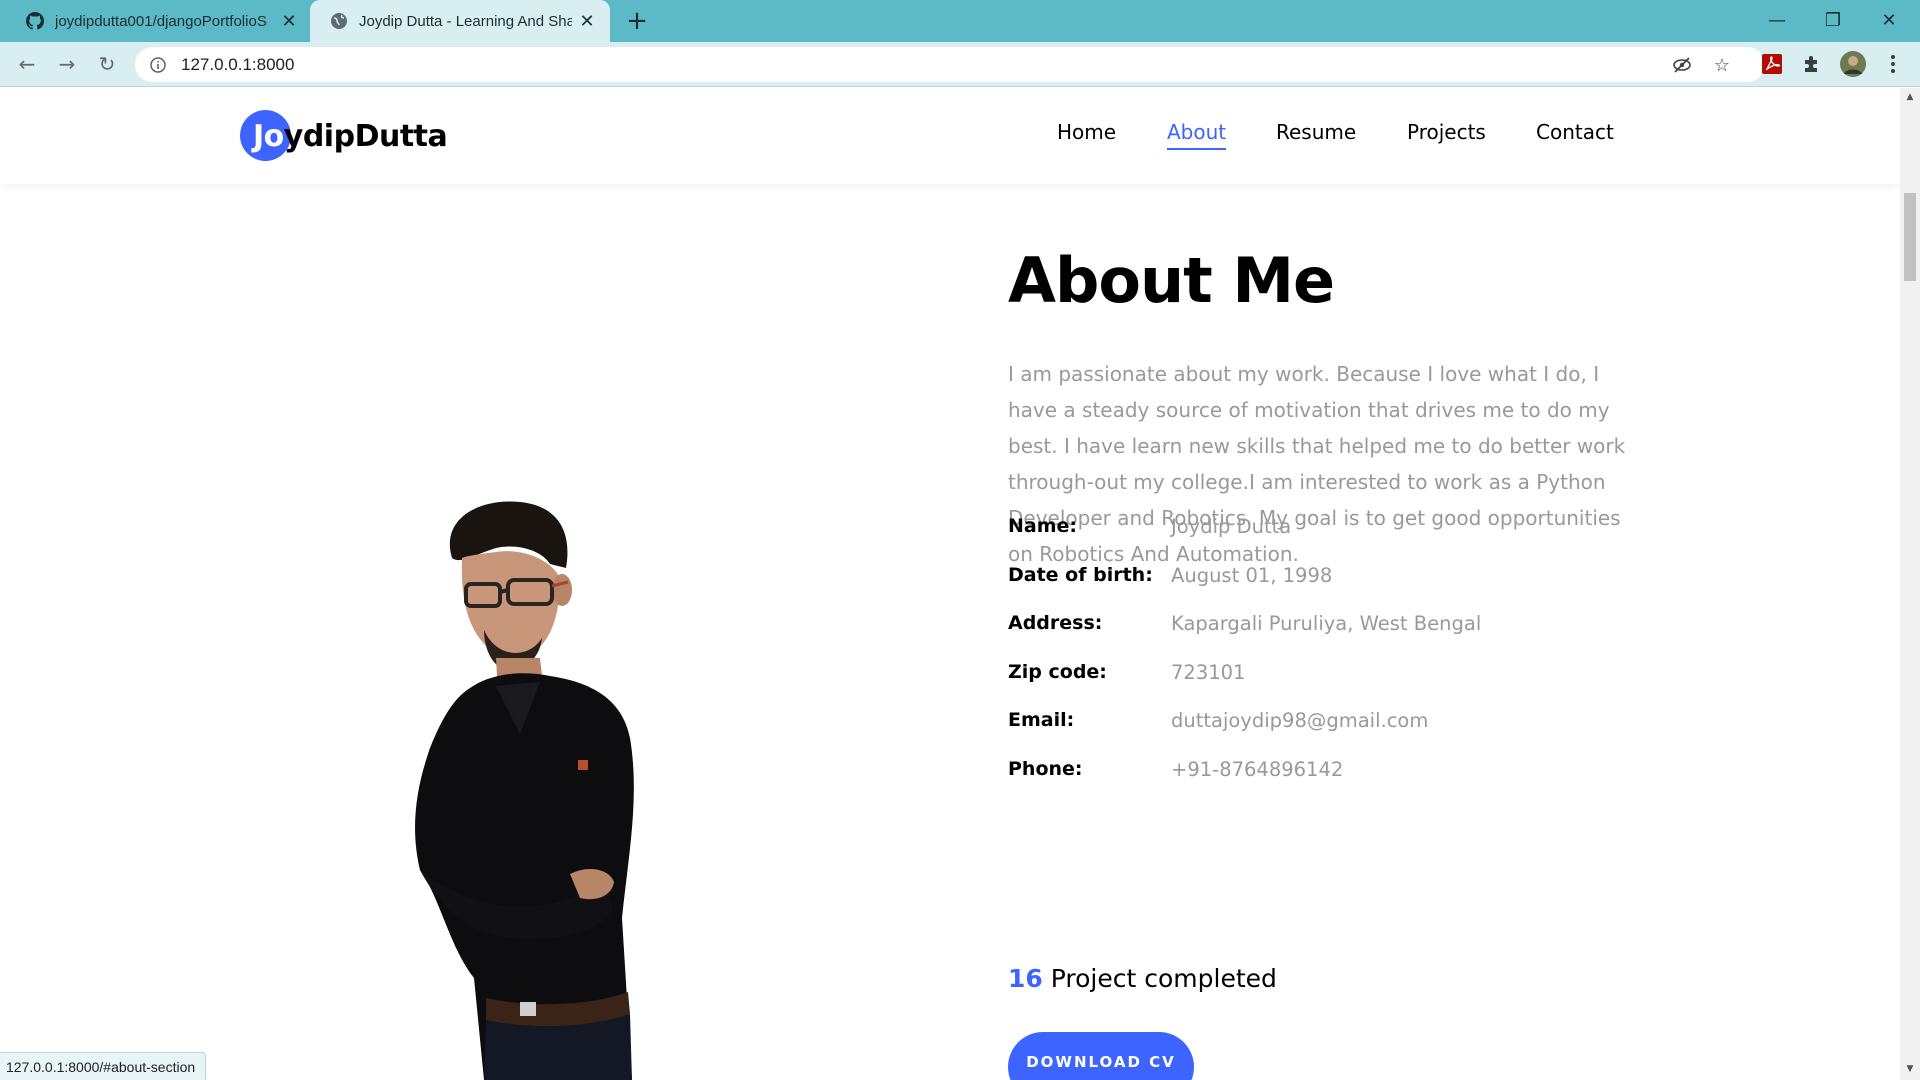 This screenshot has width=1920, height=1080. I want to click on browser-toolbar: ← → ↻ 127.0.0.1:8000 ☆, so click(960, 64).